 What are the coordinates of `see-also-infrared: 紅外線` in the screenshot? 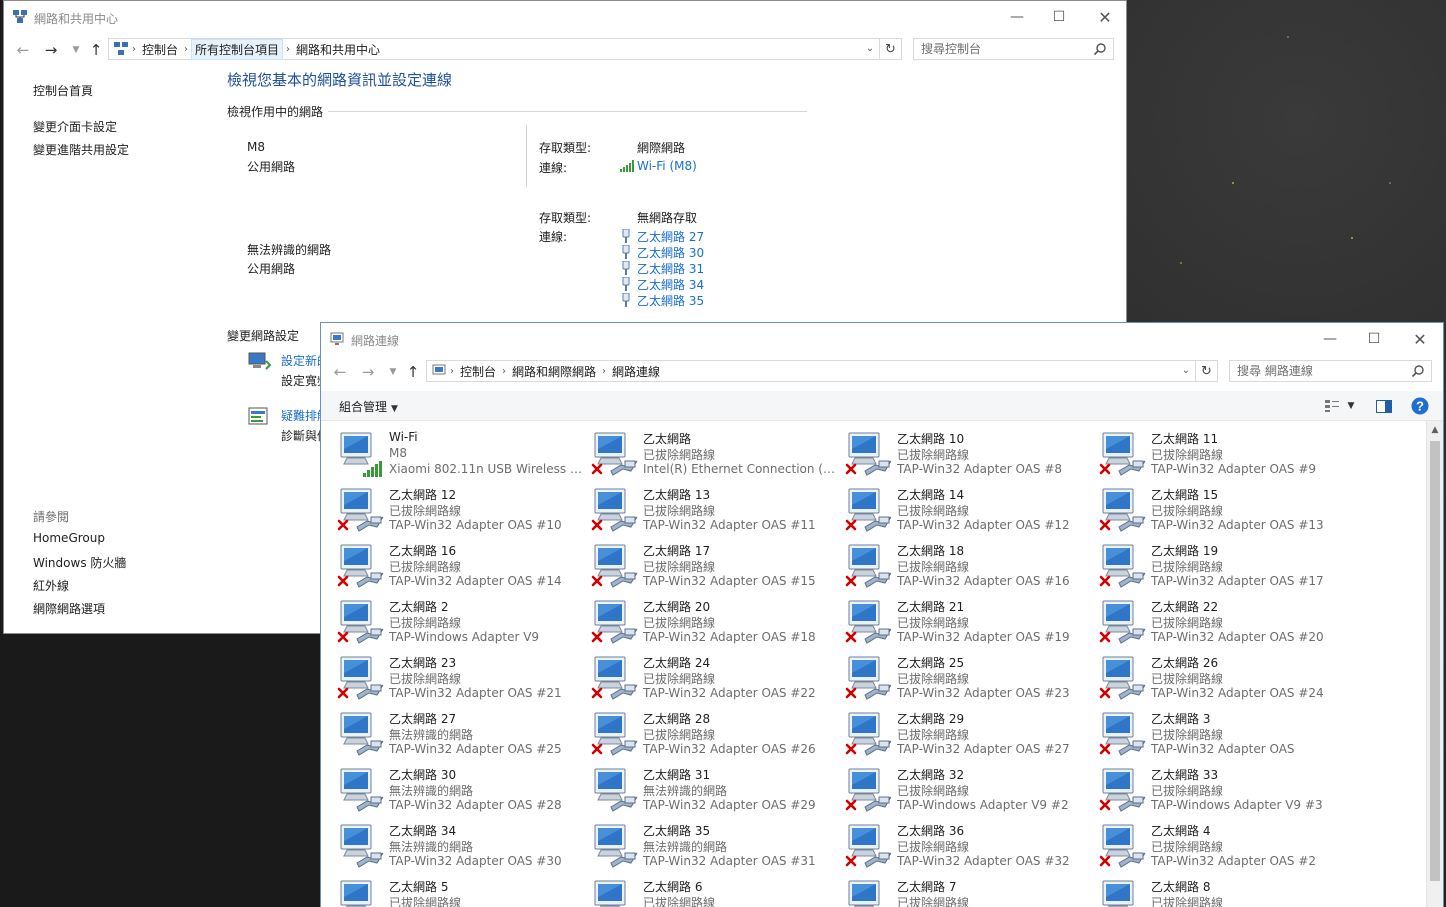 It's located at (51, 585).